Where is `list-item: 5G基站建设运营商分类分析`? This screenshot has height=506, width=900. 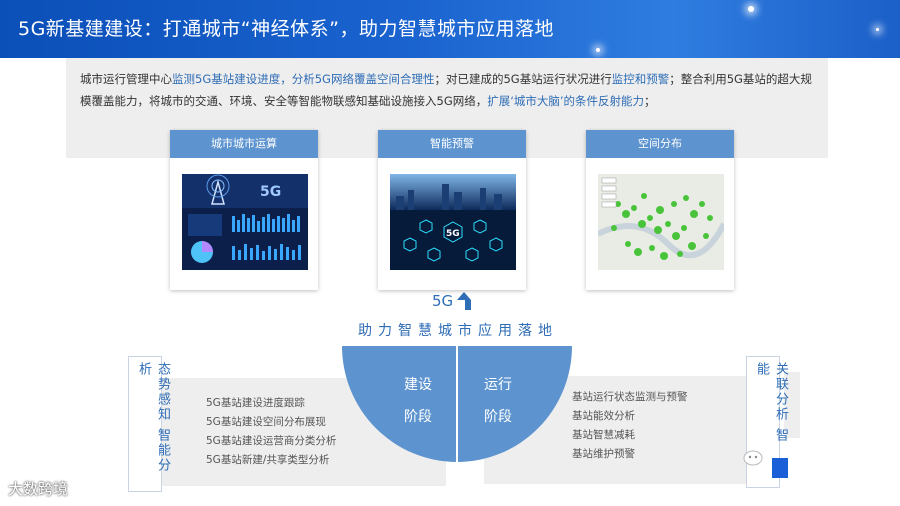
list-item: 5G基站建设运营商分类分析 is located at coordinates (271, 441).